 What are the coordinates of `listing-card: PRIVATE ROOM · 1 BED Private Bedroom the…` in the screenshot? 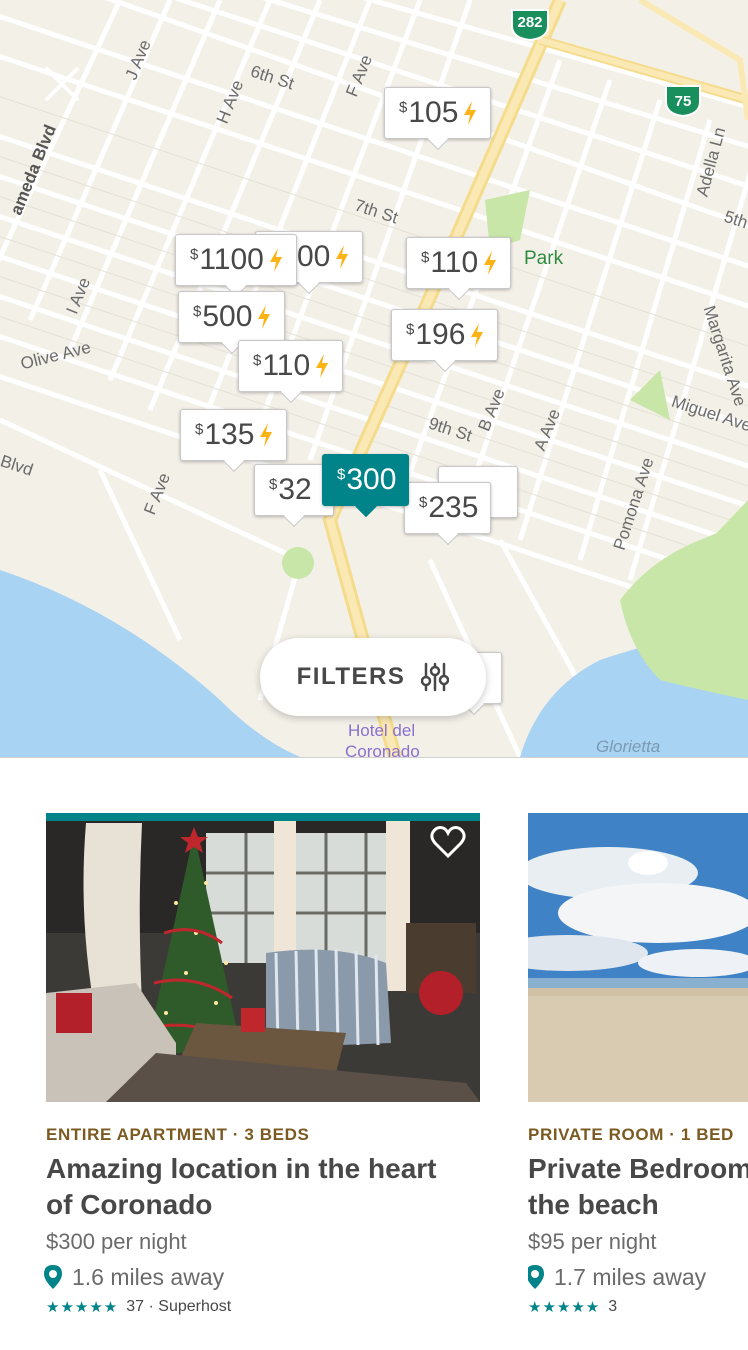 It's located at (638, 1078).